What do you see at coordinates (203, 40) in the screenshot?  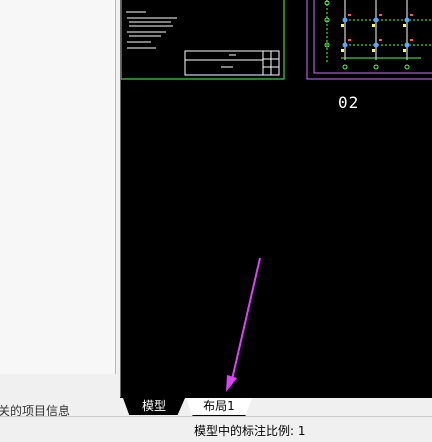 I see `title-block-sheet` at bounding box center [203, 40].